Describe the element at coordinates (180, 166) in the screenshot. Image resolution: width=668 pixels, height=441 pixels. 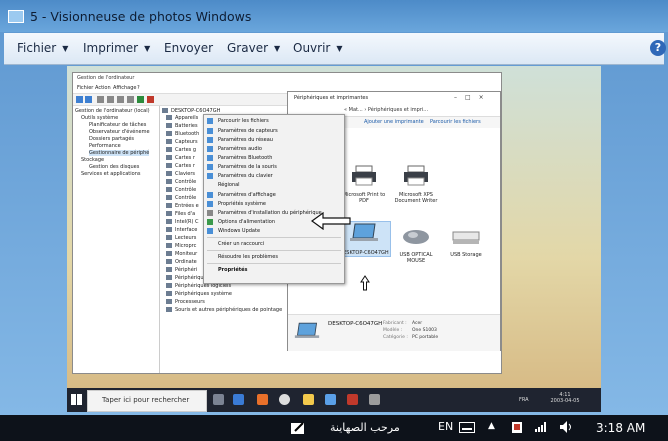
I see `device-category: Cartes r` at that location.